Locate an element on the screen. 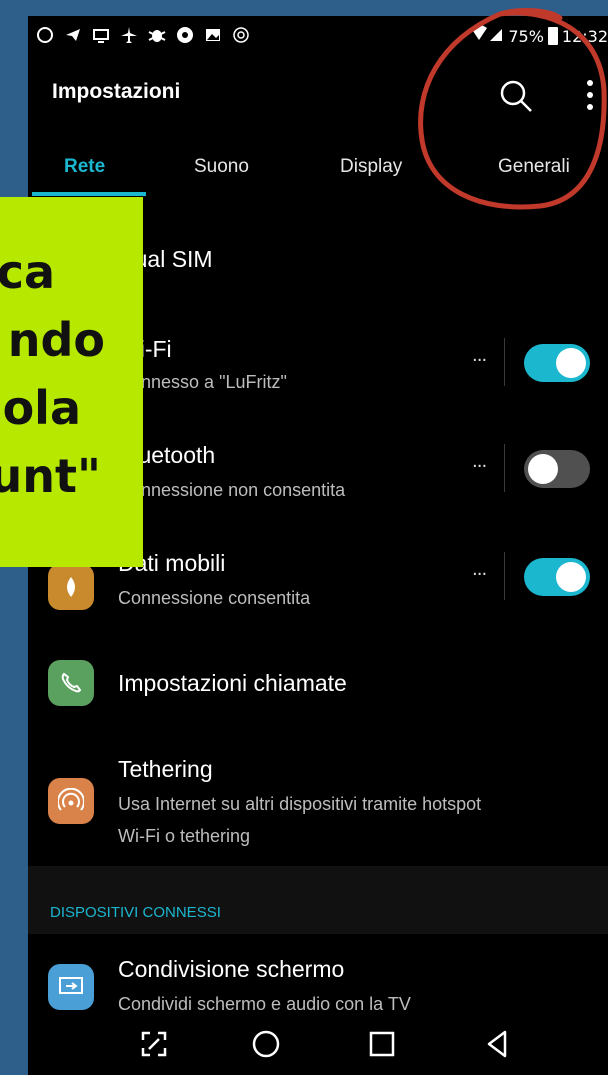 This screenshot has height=1075, width=608. home-button is located at coordinates (266, 1044).